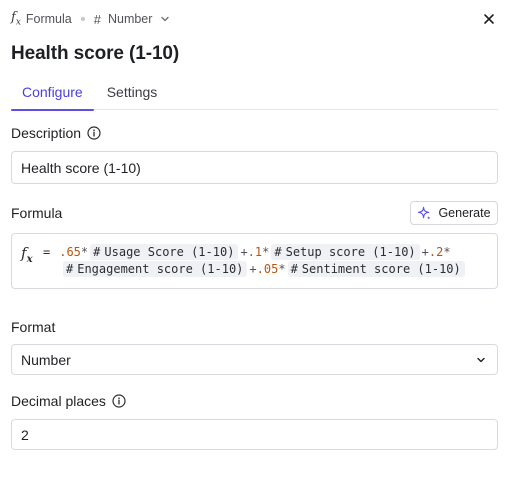 The width and height of the screenshot is (512, 487). I want to click on formula-equals: =, so click(47, 252).